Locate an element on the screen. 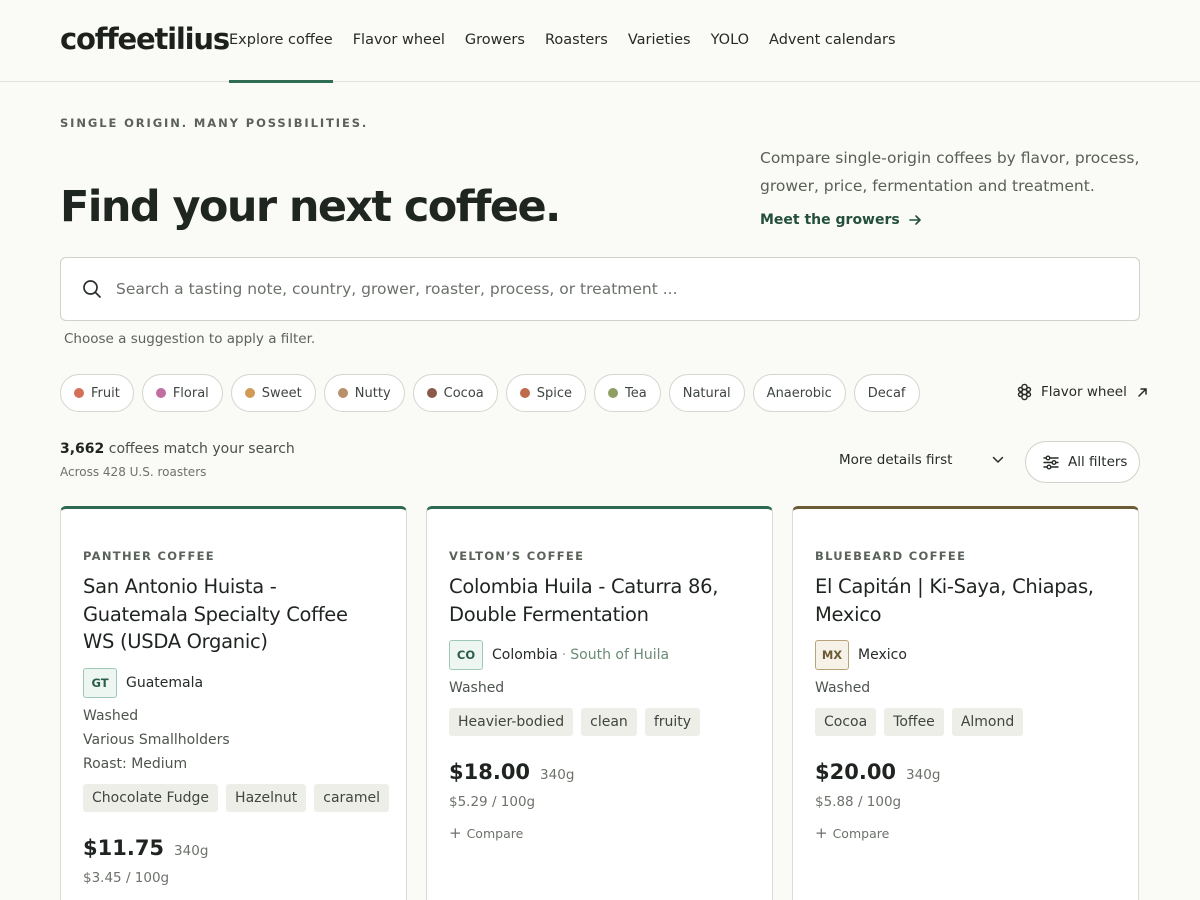  search-hint: Choose a suggestion to apply a filter. is located at coordinates (190, 339).